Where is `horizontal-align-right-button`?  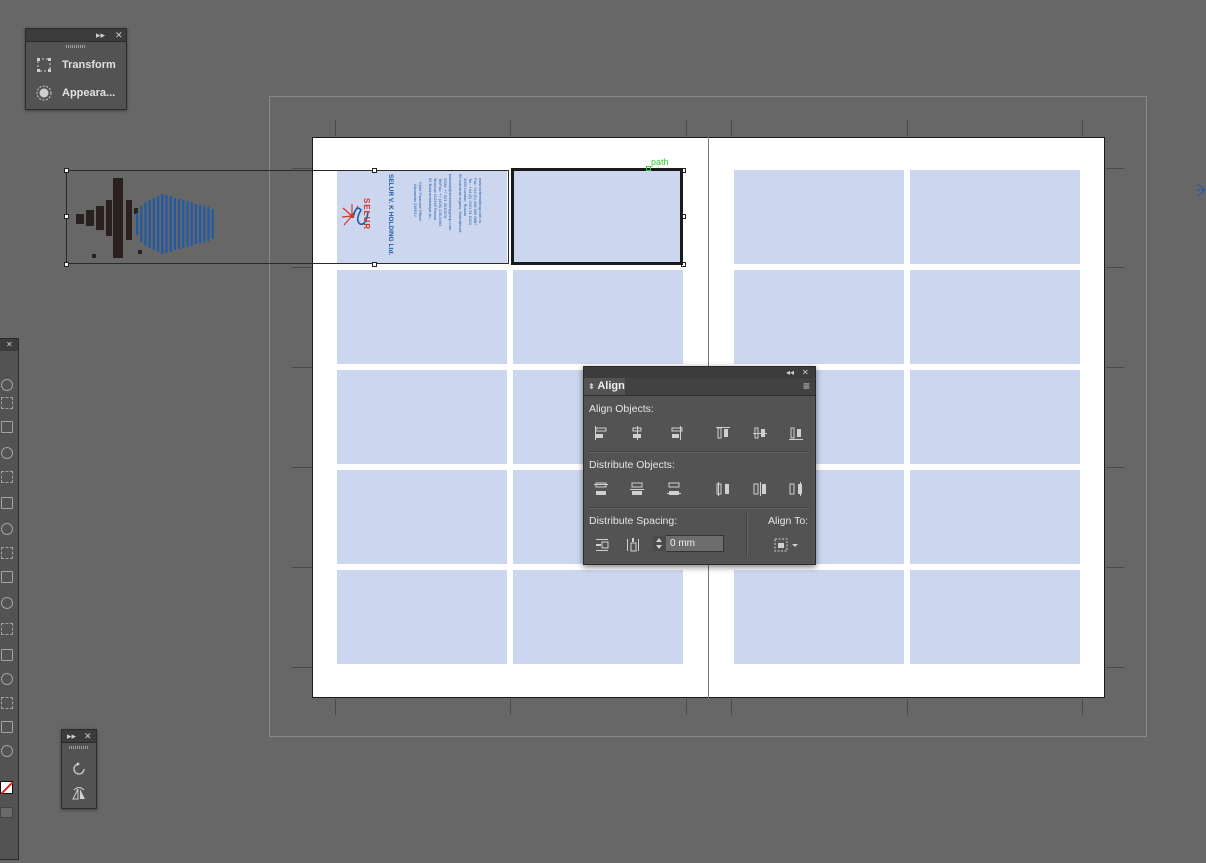 horizontal-align-right-button is located at coordinates (674, 433).